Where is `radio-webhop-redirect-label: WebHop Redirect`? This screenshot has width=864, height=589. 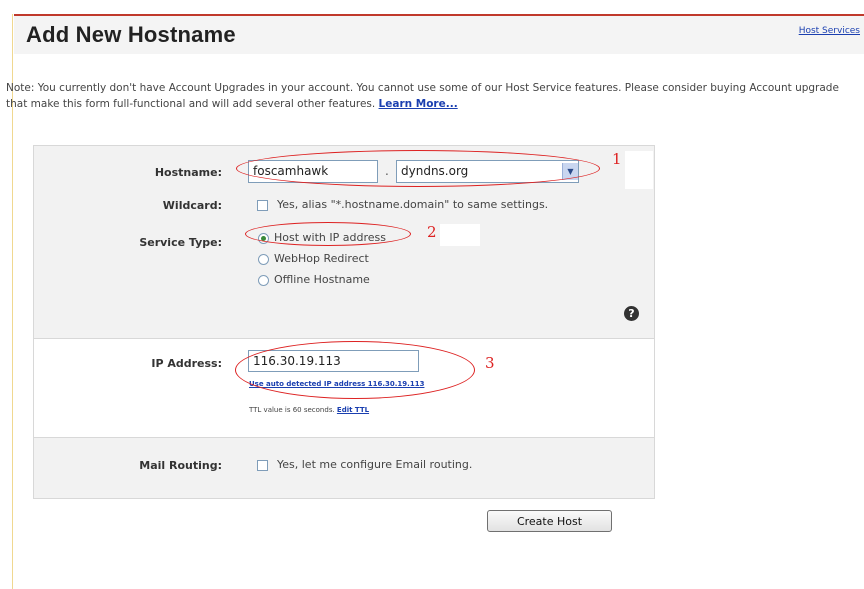 radio-webhop-redirect-label: WebHop Redirect is located at coordinates (321, 258).